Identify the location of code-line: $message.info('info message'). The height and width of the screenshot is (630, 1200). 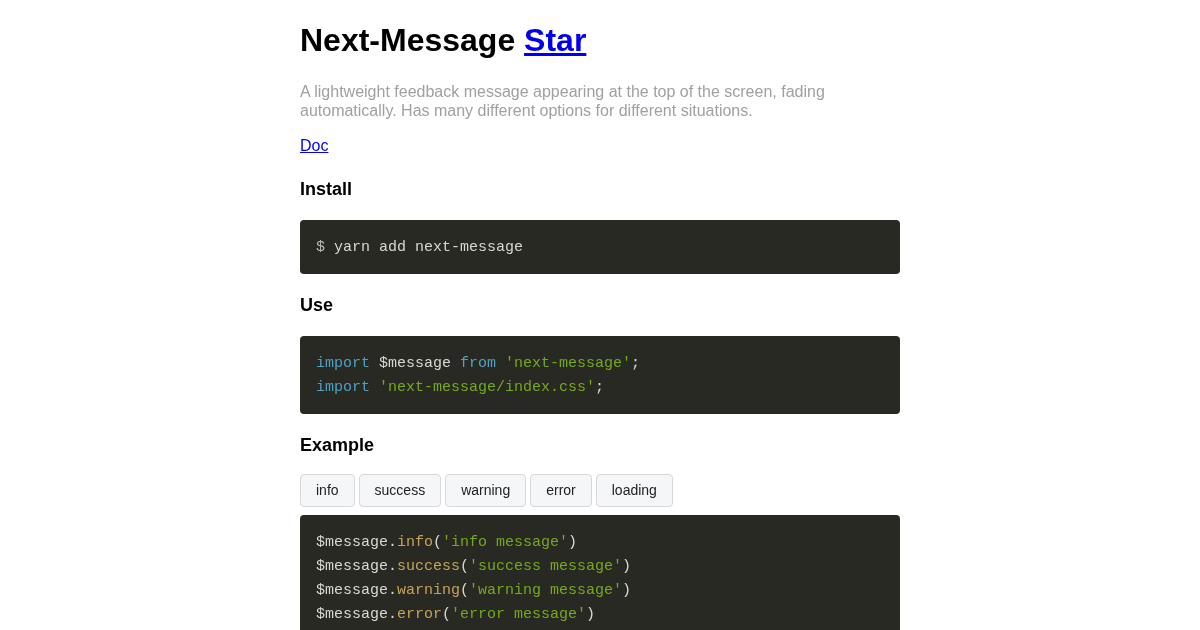
(447, 543).